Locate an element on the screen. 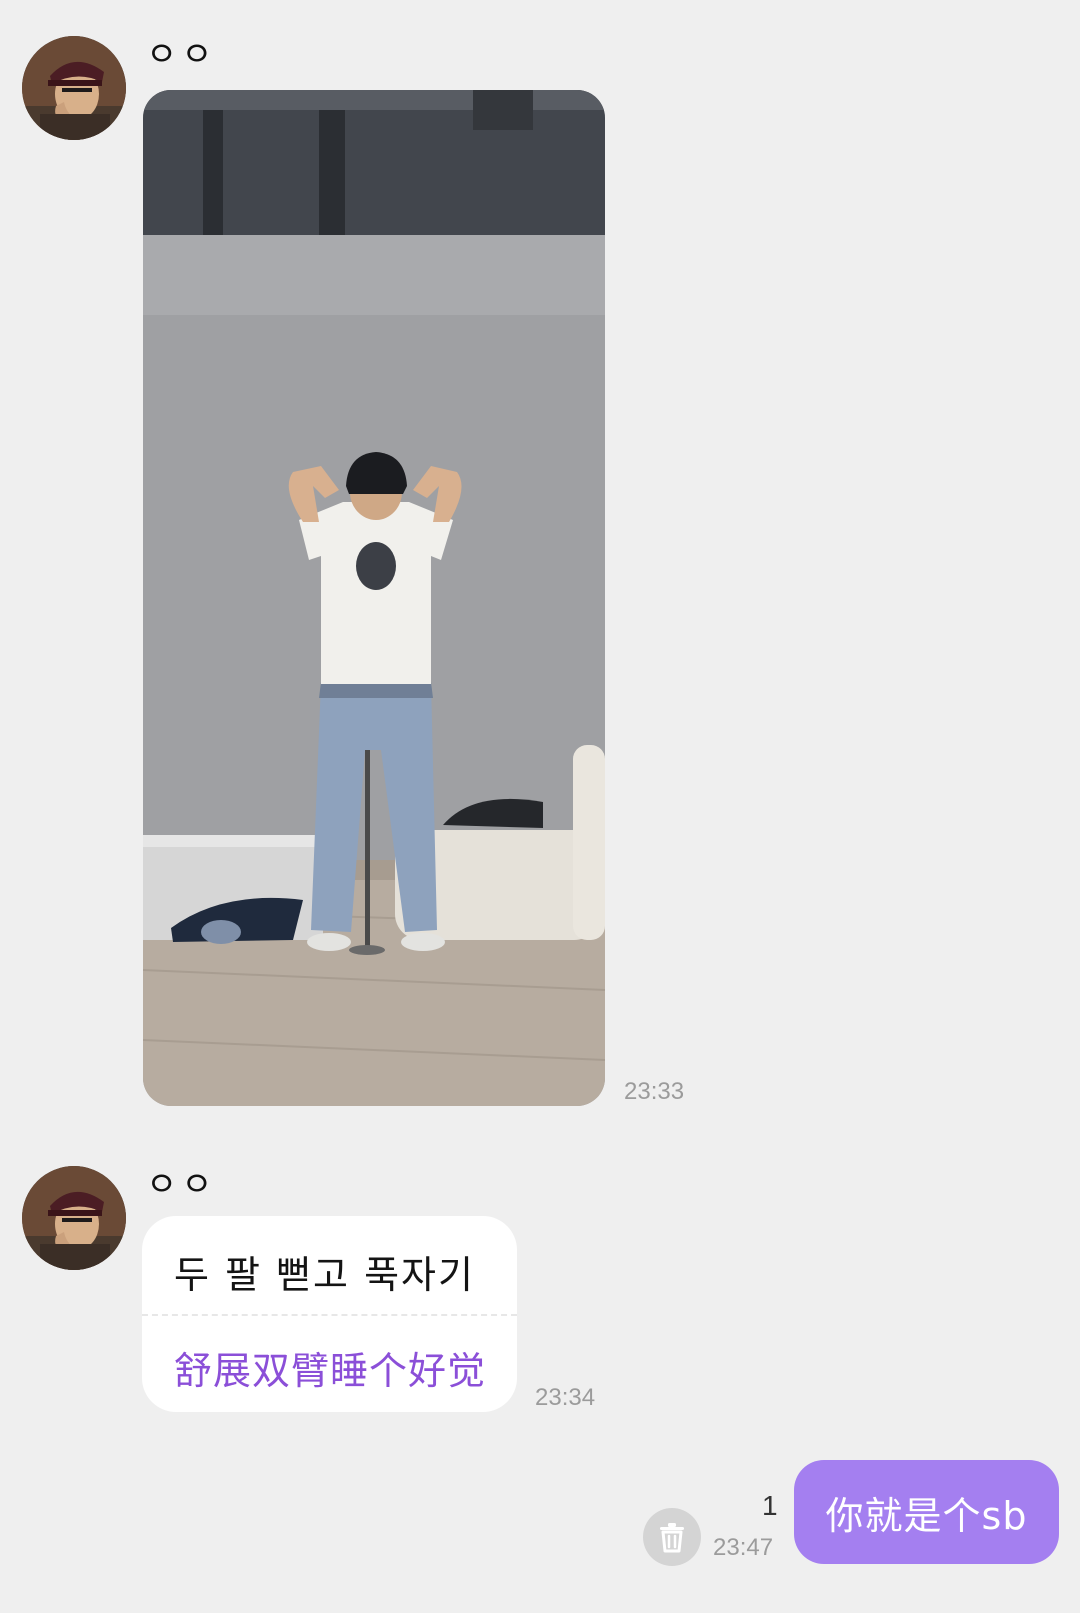 The height and width of the screenshot is (1613, 1080). sent-message-bubble: 你就是个sb is located at coordinates (926, 1512).